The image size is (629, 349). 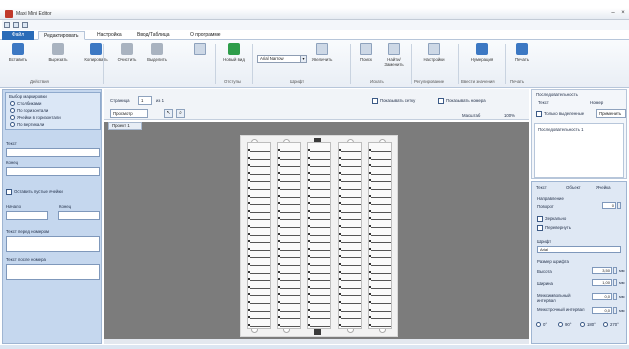 I want to click on angle-0-radio: 0°, so click(x=541, y=324).